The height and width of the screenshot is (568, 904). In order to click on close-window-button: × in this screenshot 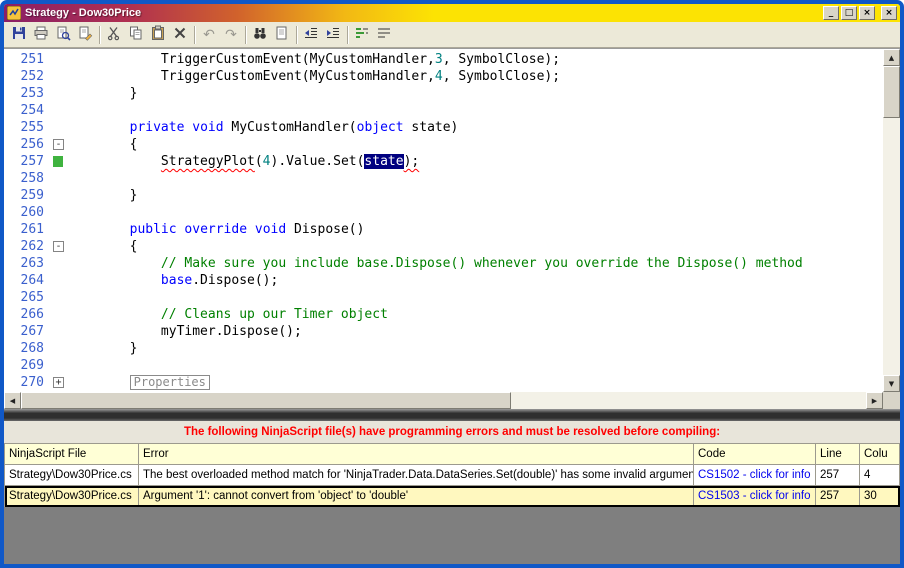, I will do `click(889, 13)`.